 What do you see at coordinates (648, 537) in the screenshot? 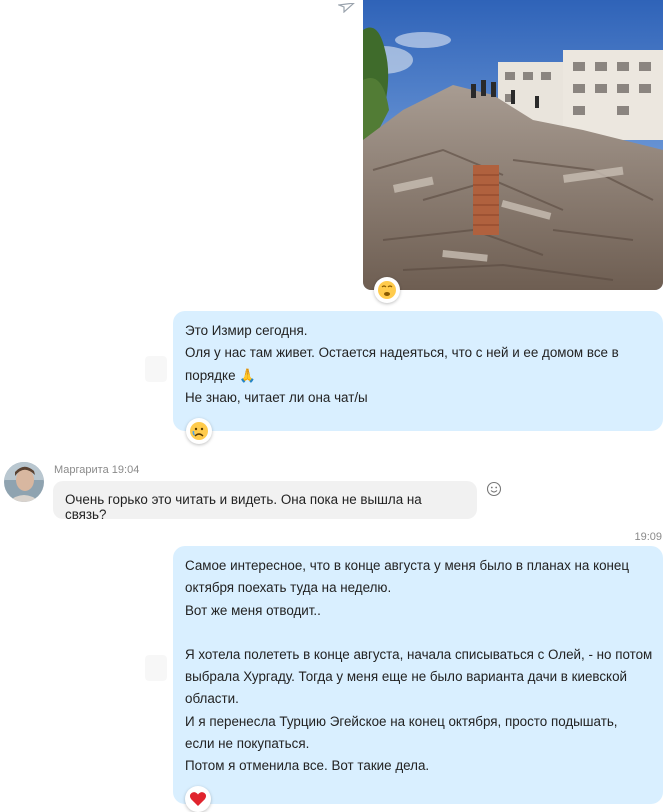
I see `message-time: 19:09` at bounding box center [648, 537].